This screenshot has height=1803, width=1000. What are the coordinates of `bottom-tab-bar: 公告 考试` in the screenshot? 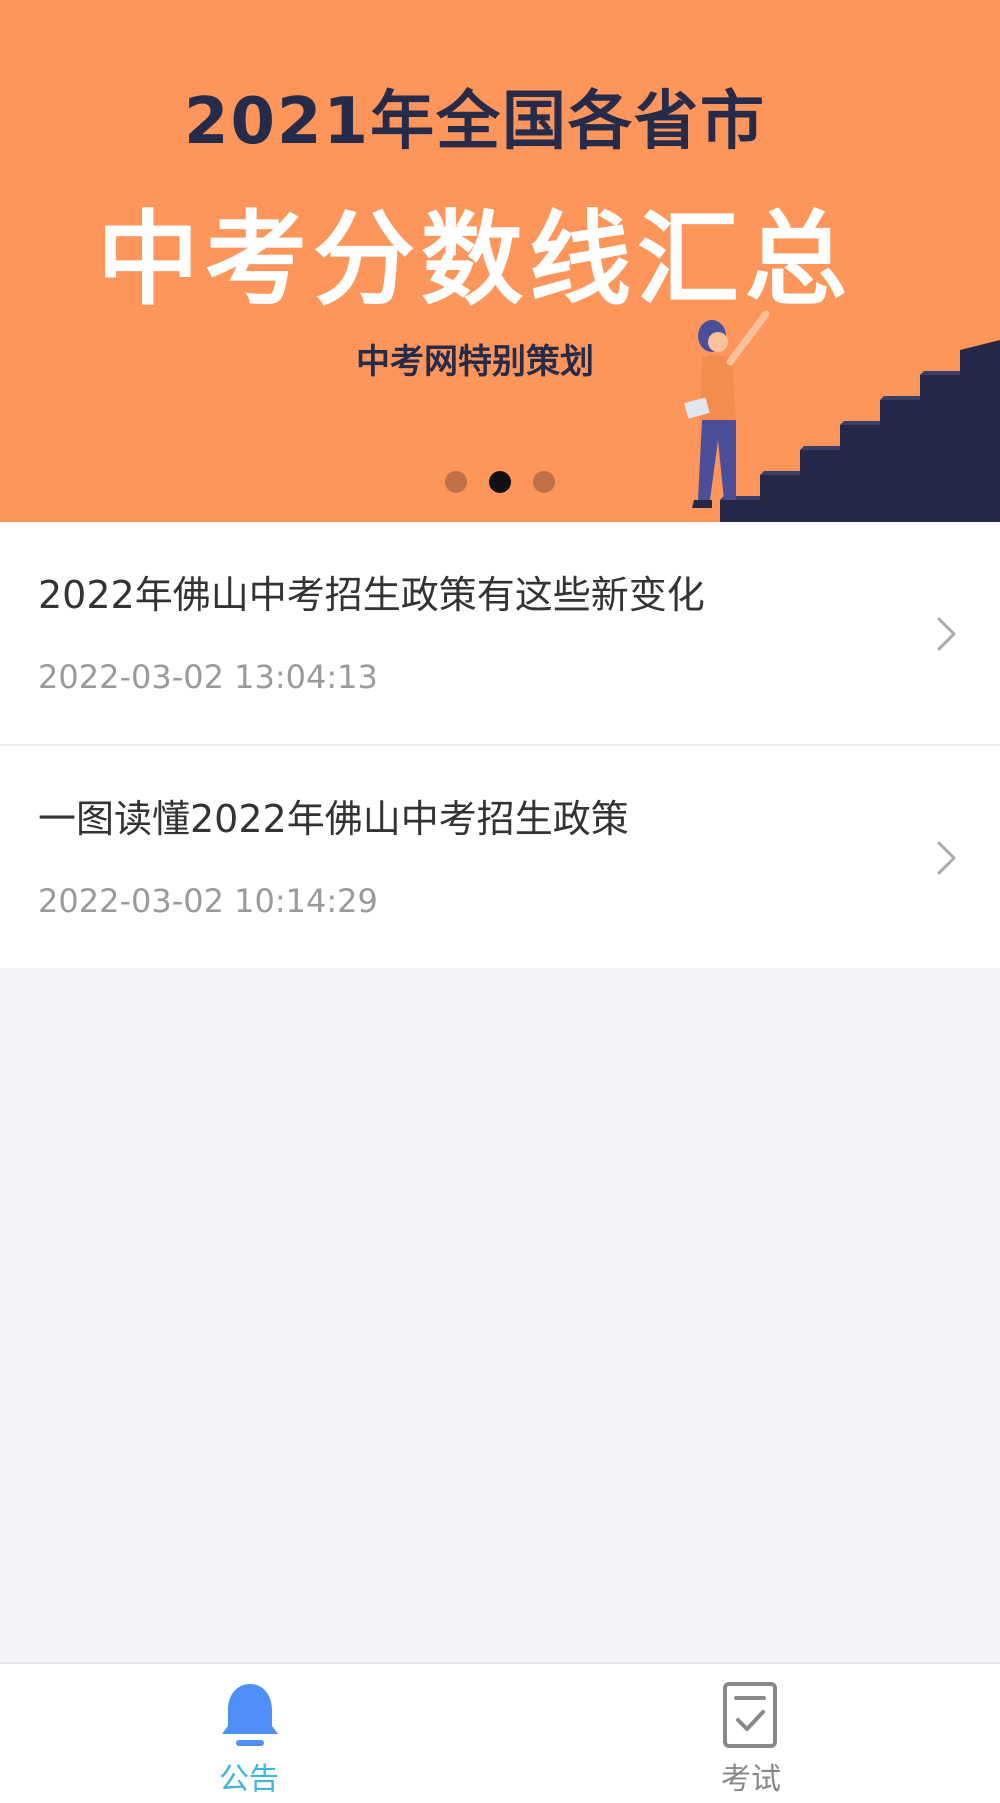 It's located at (500, 1732).